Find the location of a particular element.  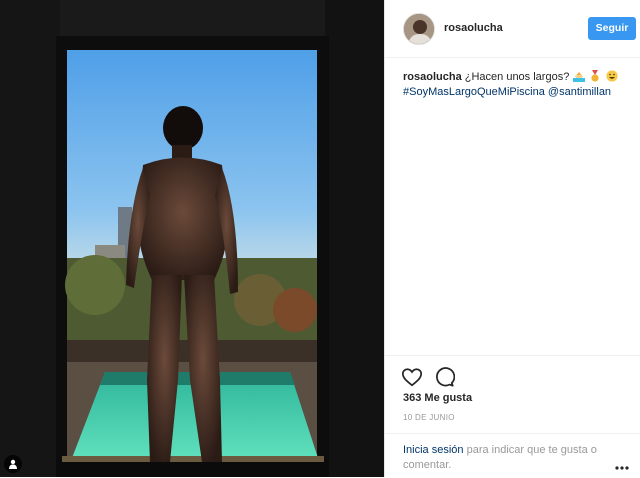

caption-username-link: rosaolucha is located at coordinates (432, 77).